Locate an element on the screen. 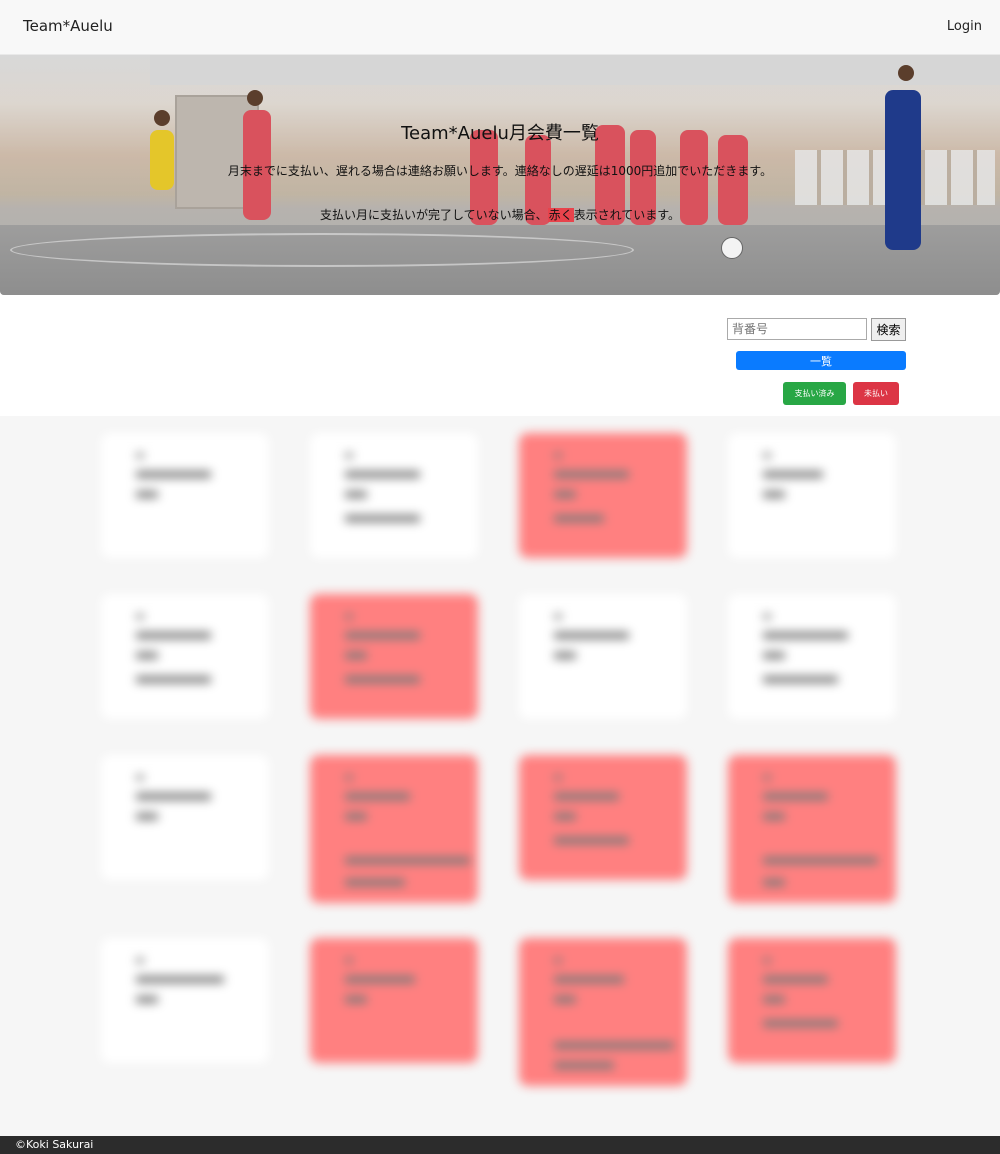 This screenshot has height=1154, width=1000. football-ball is located at coordinates (732, 248).